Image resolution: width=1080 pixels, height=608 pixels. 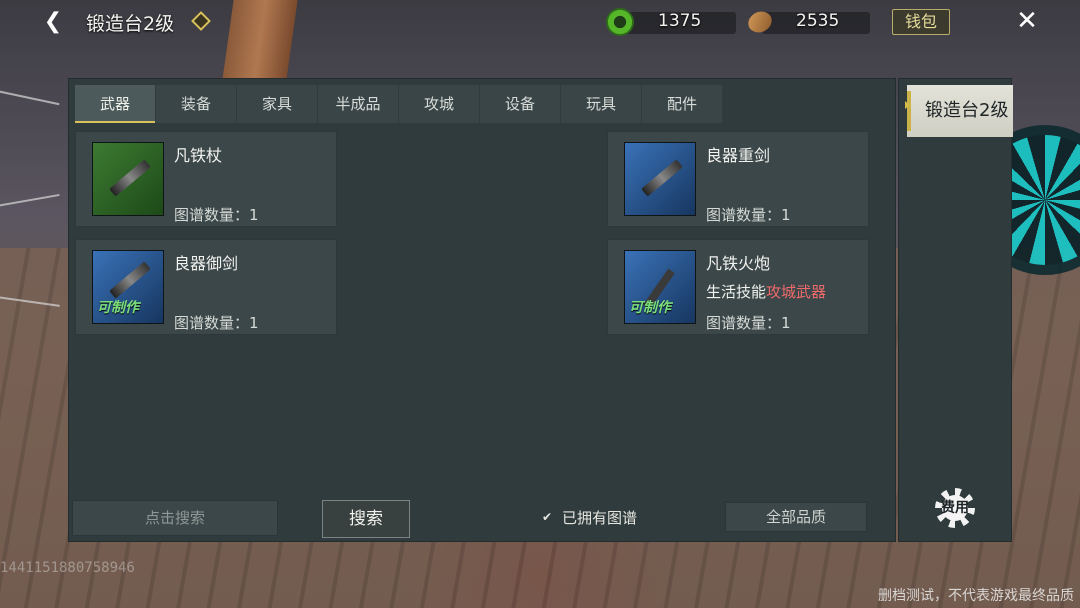 I want to click on greatsword-icon, so click(x=662, y=178).